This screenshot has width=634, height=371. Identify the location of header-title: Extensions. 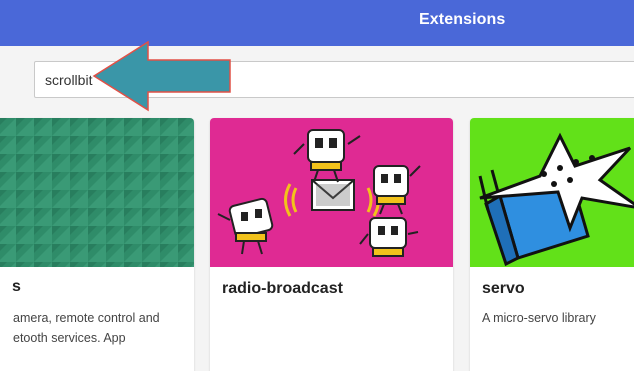
(462, 19).